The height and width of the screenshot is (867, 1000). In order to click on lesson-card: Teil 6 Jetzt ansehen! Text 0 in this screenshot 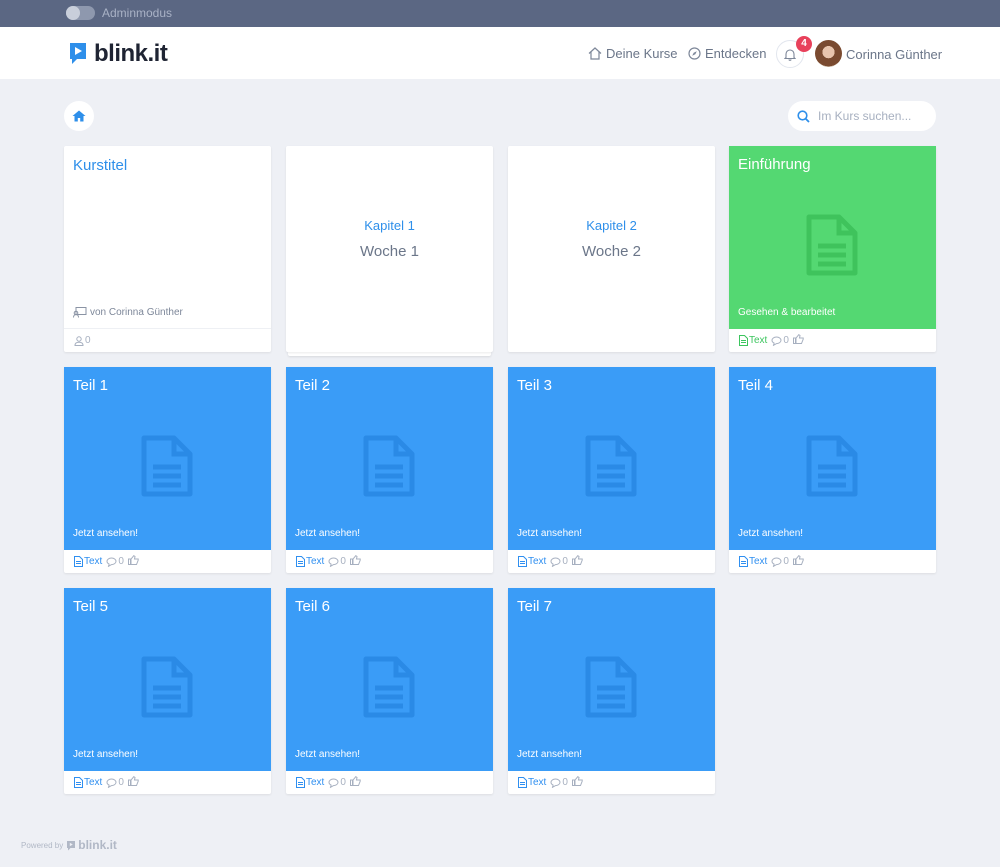, I will do `click(389, 691)`.